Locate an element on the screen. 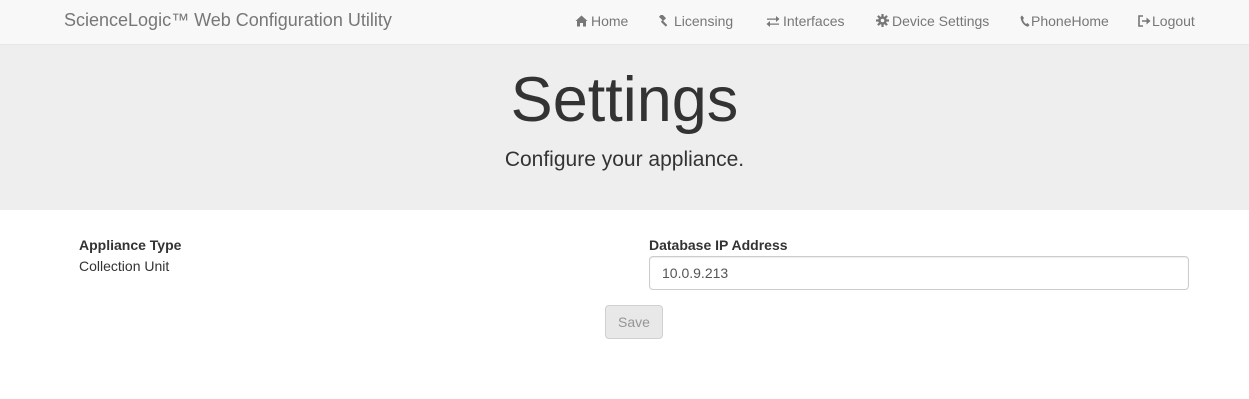 The image size is (1249, 399). brand-title: ScienceLogic™ Web Configuration Utility is located at coordinates (228, 22).